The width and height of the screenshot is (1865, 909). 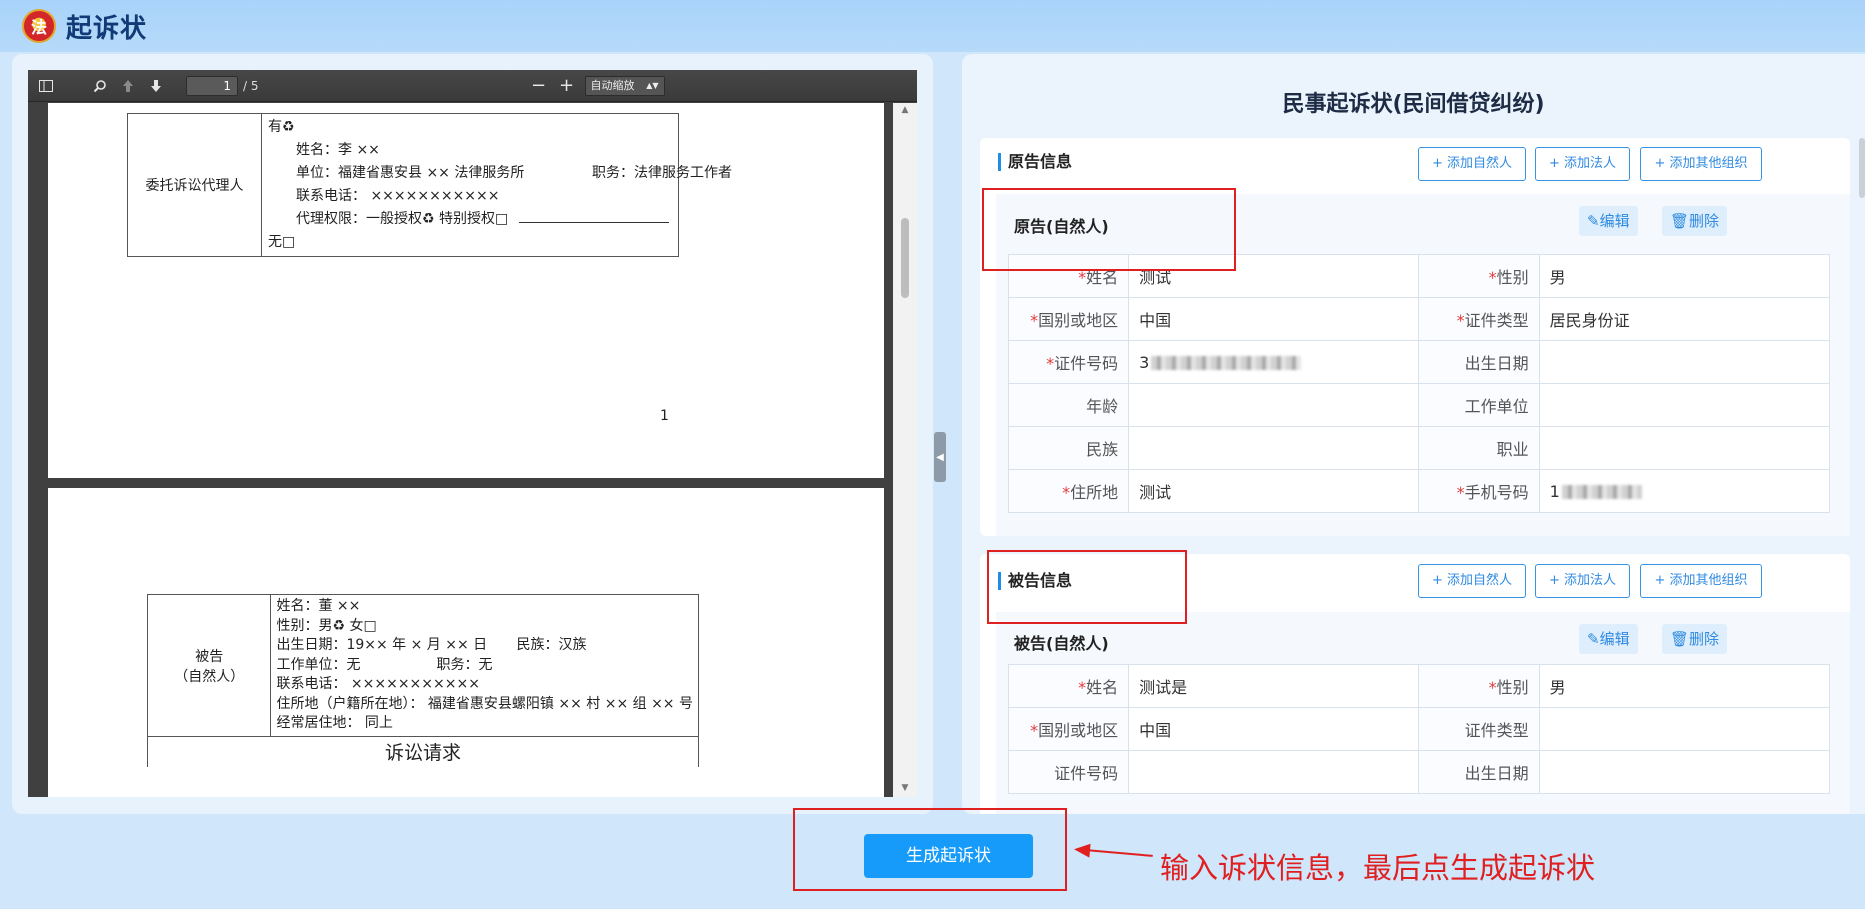 I want to click on chevron-left-icon: ◀, so click(x=940, y=457).